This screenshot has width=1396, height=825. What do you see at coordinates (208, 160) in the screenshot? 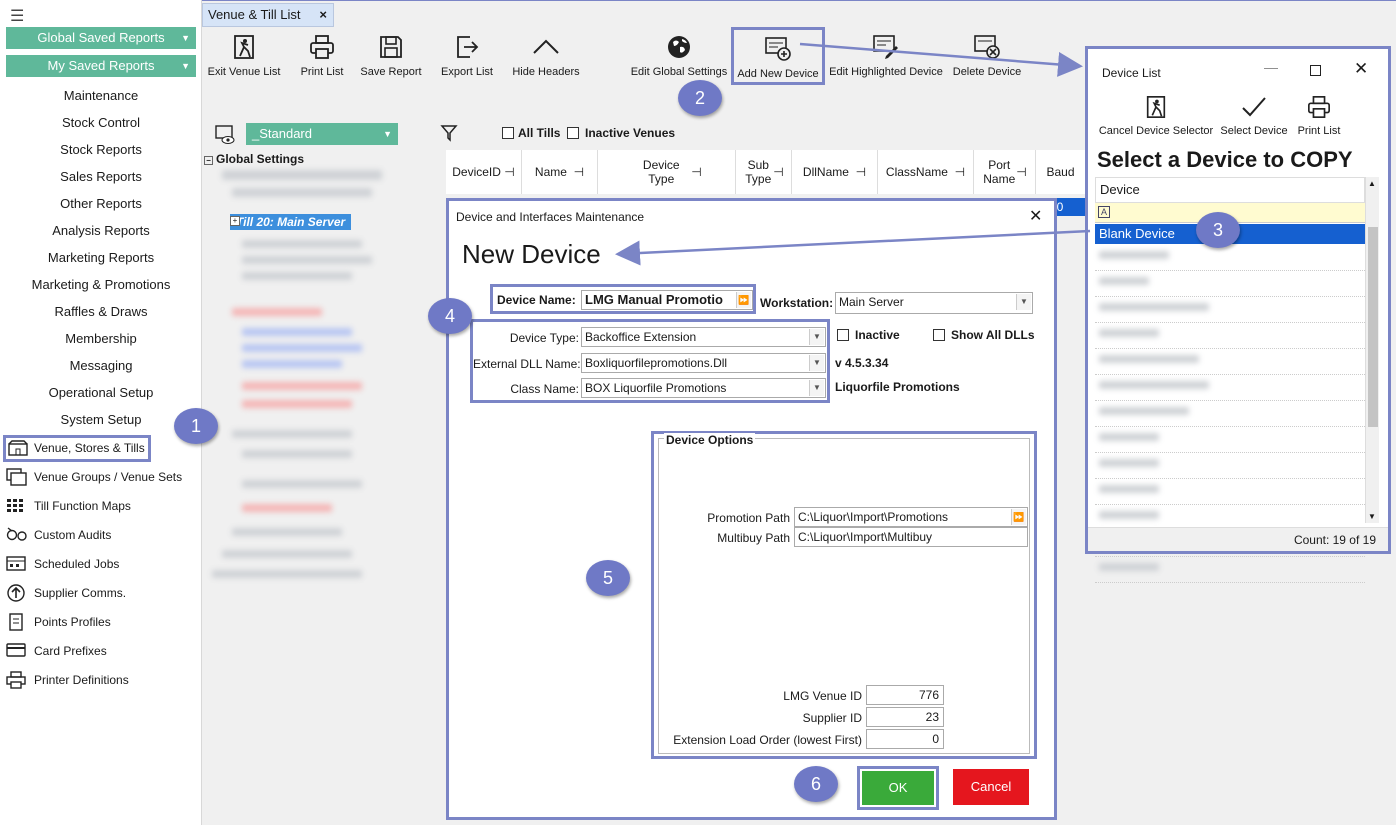
I see `collapse-icon: −` at bounding box center [208, 160].